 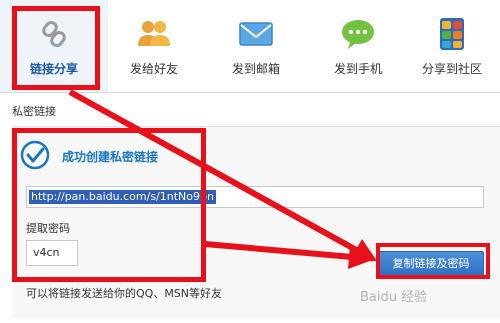 What do you see at coordinates (433, 261) in the screenshot?
I see `annotation-frame-button` at bounding box center [433, 261].